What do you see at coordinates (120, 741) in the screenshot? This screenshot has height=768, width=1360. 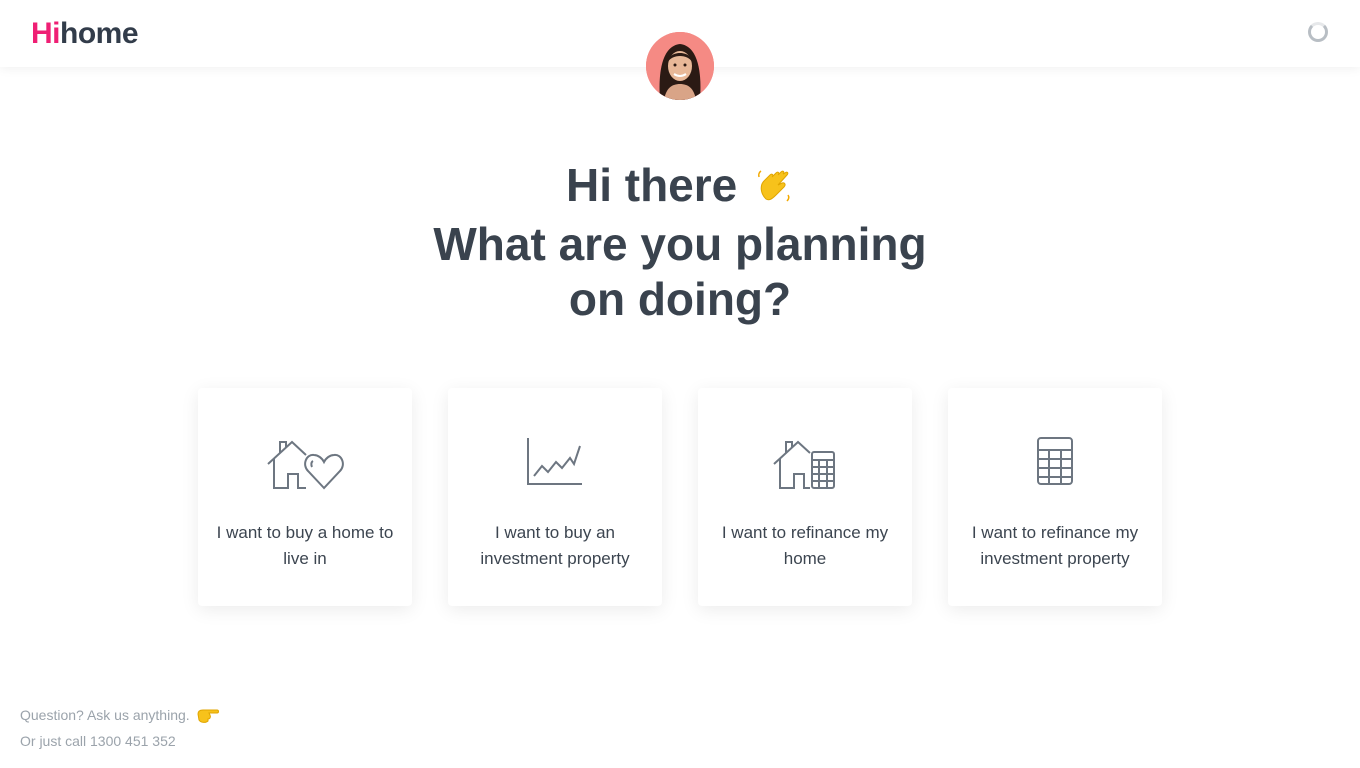 I see `call-line: Or just call 1300 451 352` at bounding box center [120, 741].